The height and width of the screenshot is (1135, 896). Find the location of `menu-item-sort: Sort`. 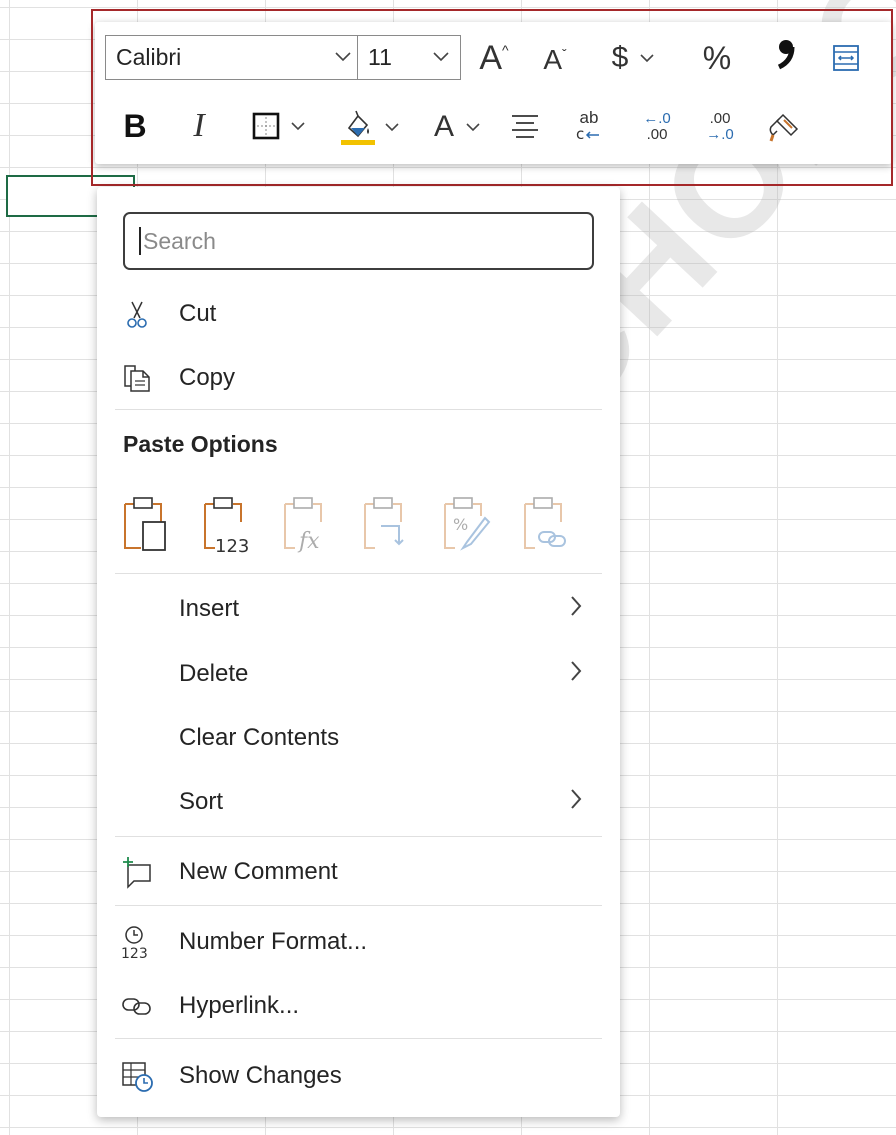

menu-item-sort: Sort is located at coordinates (358, 802).